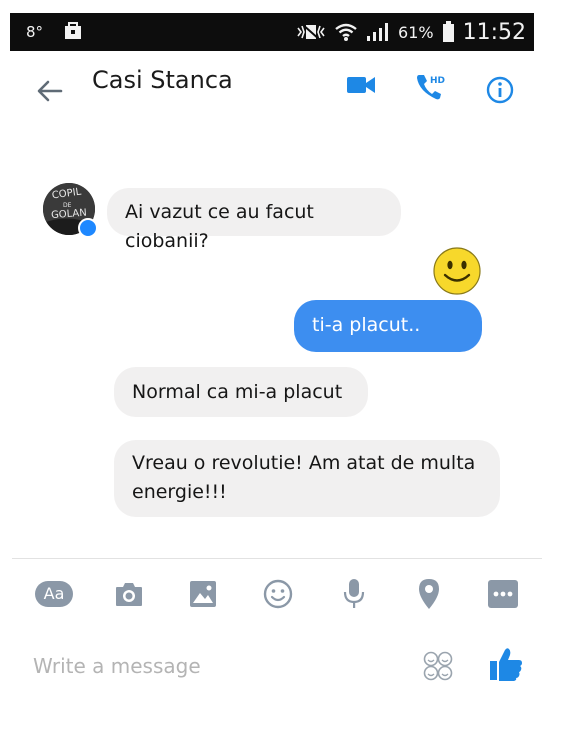 Image resolution: width=563 pixels, height=750 pixels. What do you see at coordinates (430, 89) in the screenshot?
I see `hd-voice-call-icon: HD` at bounding box center [430, 89].